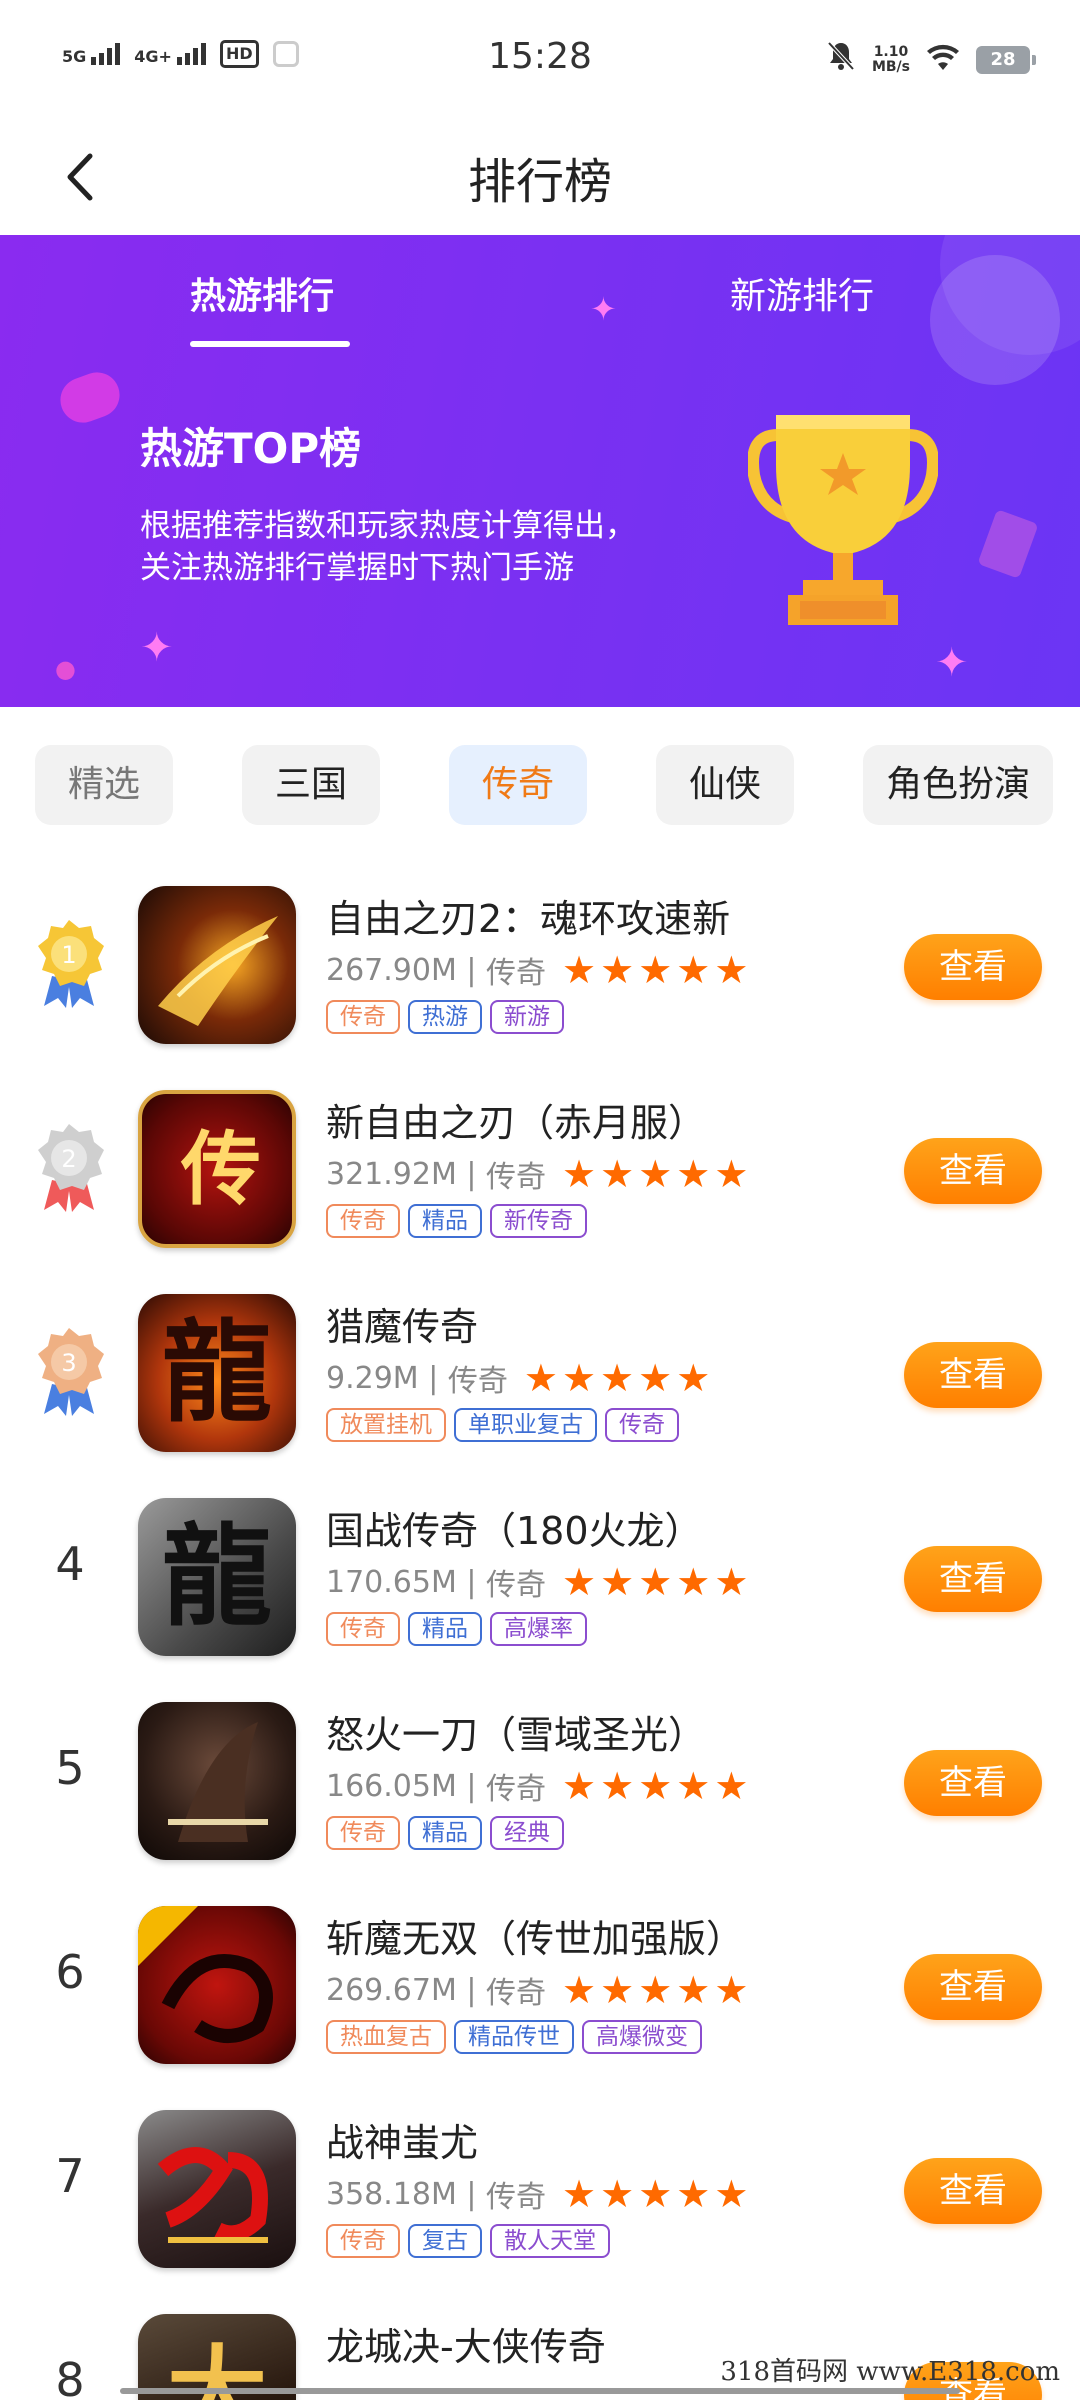 This screenshot has height=2400, width=1080. I want to click on game-meta: 9.29M | 传奇 ★ ★ ★ ★ ★, so click(518, 1378).